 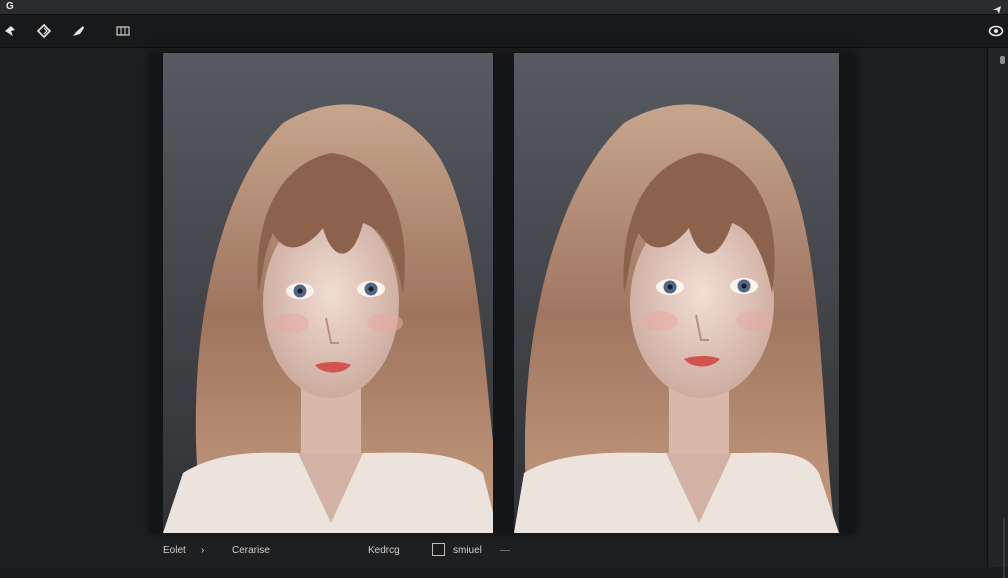 What do you see at coordinates (174, 551) in the screenshot?
I see `status-left-label: Eolet` at bounding box center [174, 551].